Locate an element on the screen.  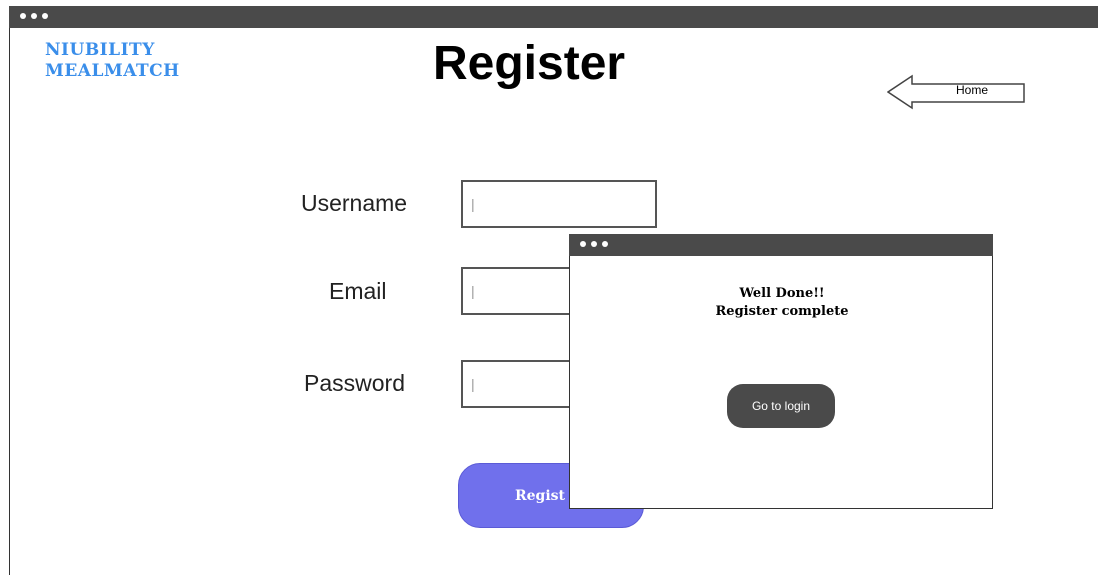
window-titlebar is located at coordinates (553, 17).